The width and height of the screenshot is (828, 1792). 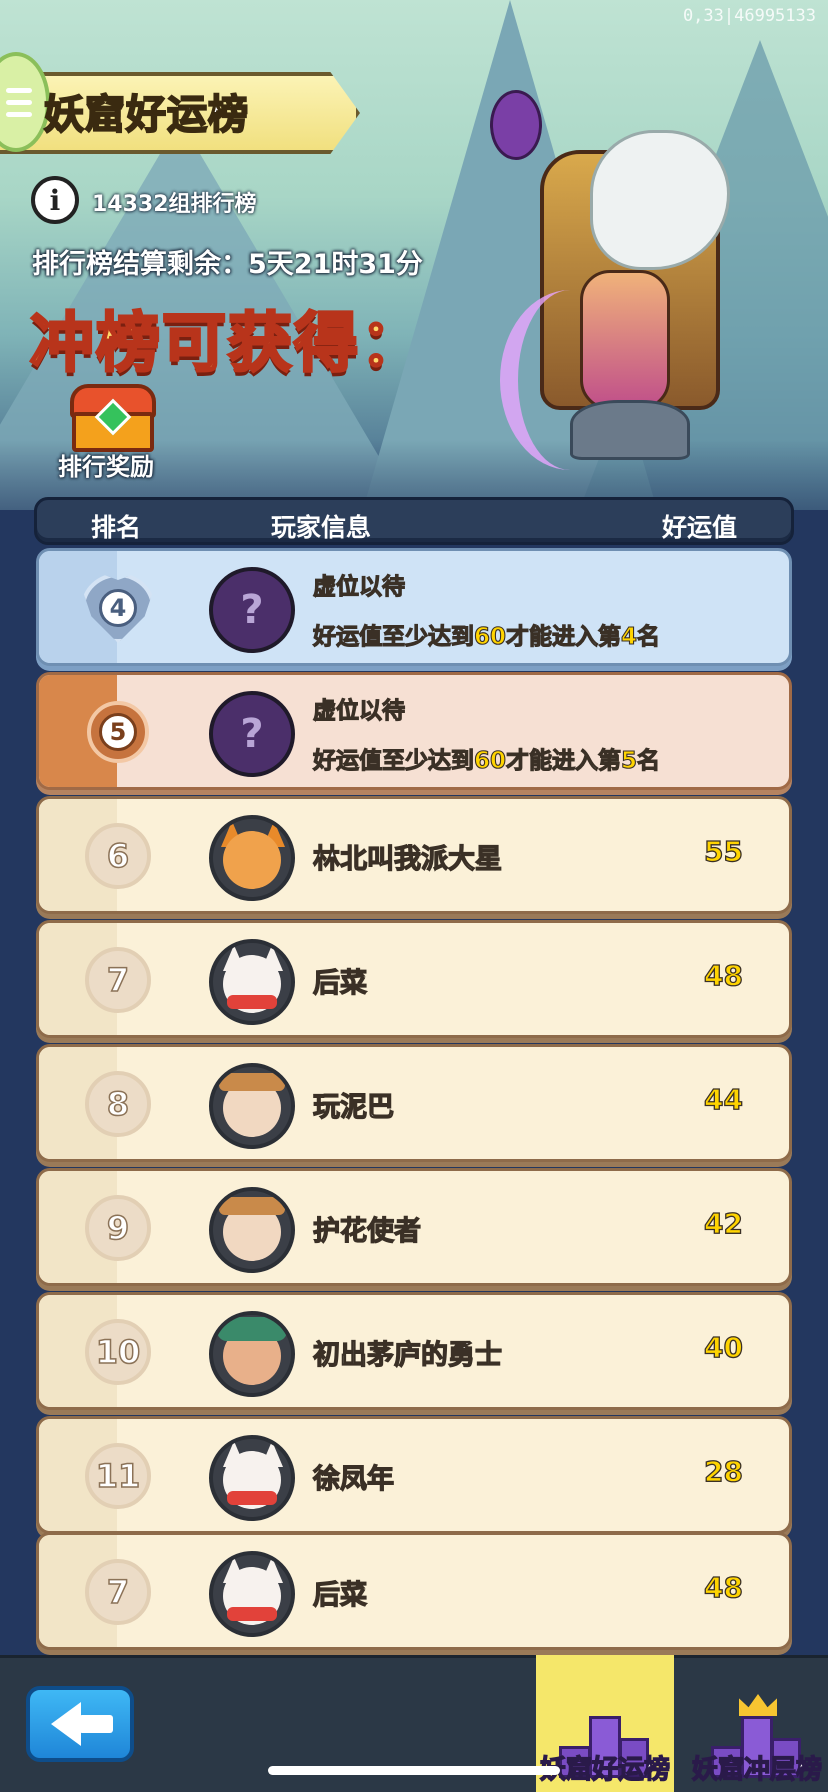 I want to click on hero-illustration, so click(x=635, y=275).